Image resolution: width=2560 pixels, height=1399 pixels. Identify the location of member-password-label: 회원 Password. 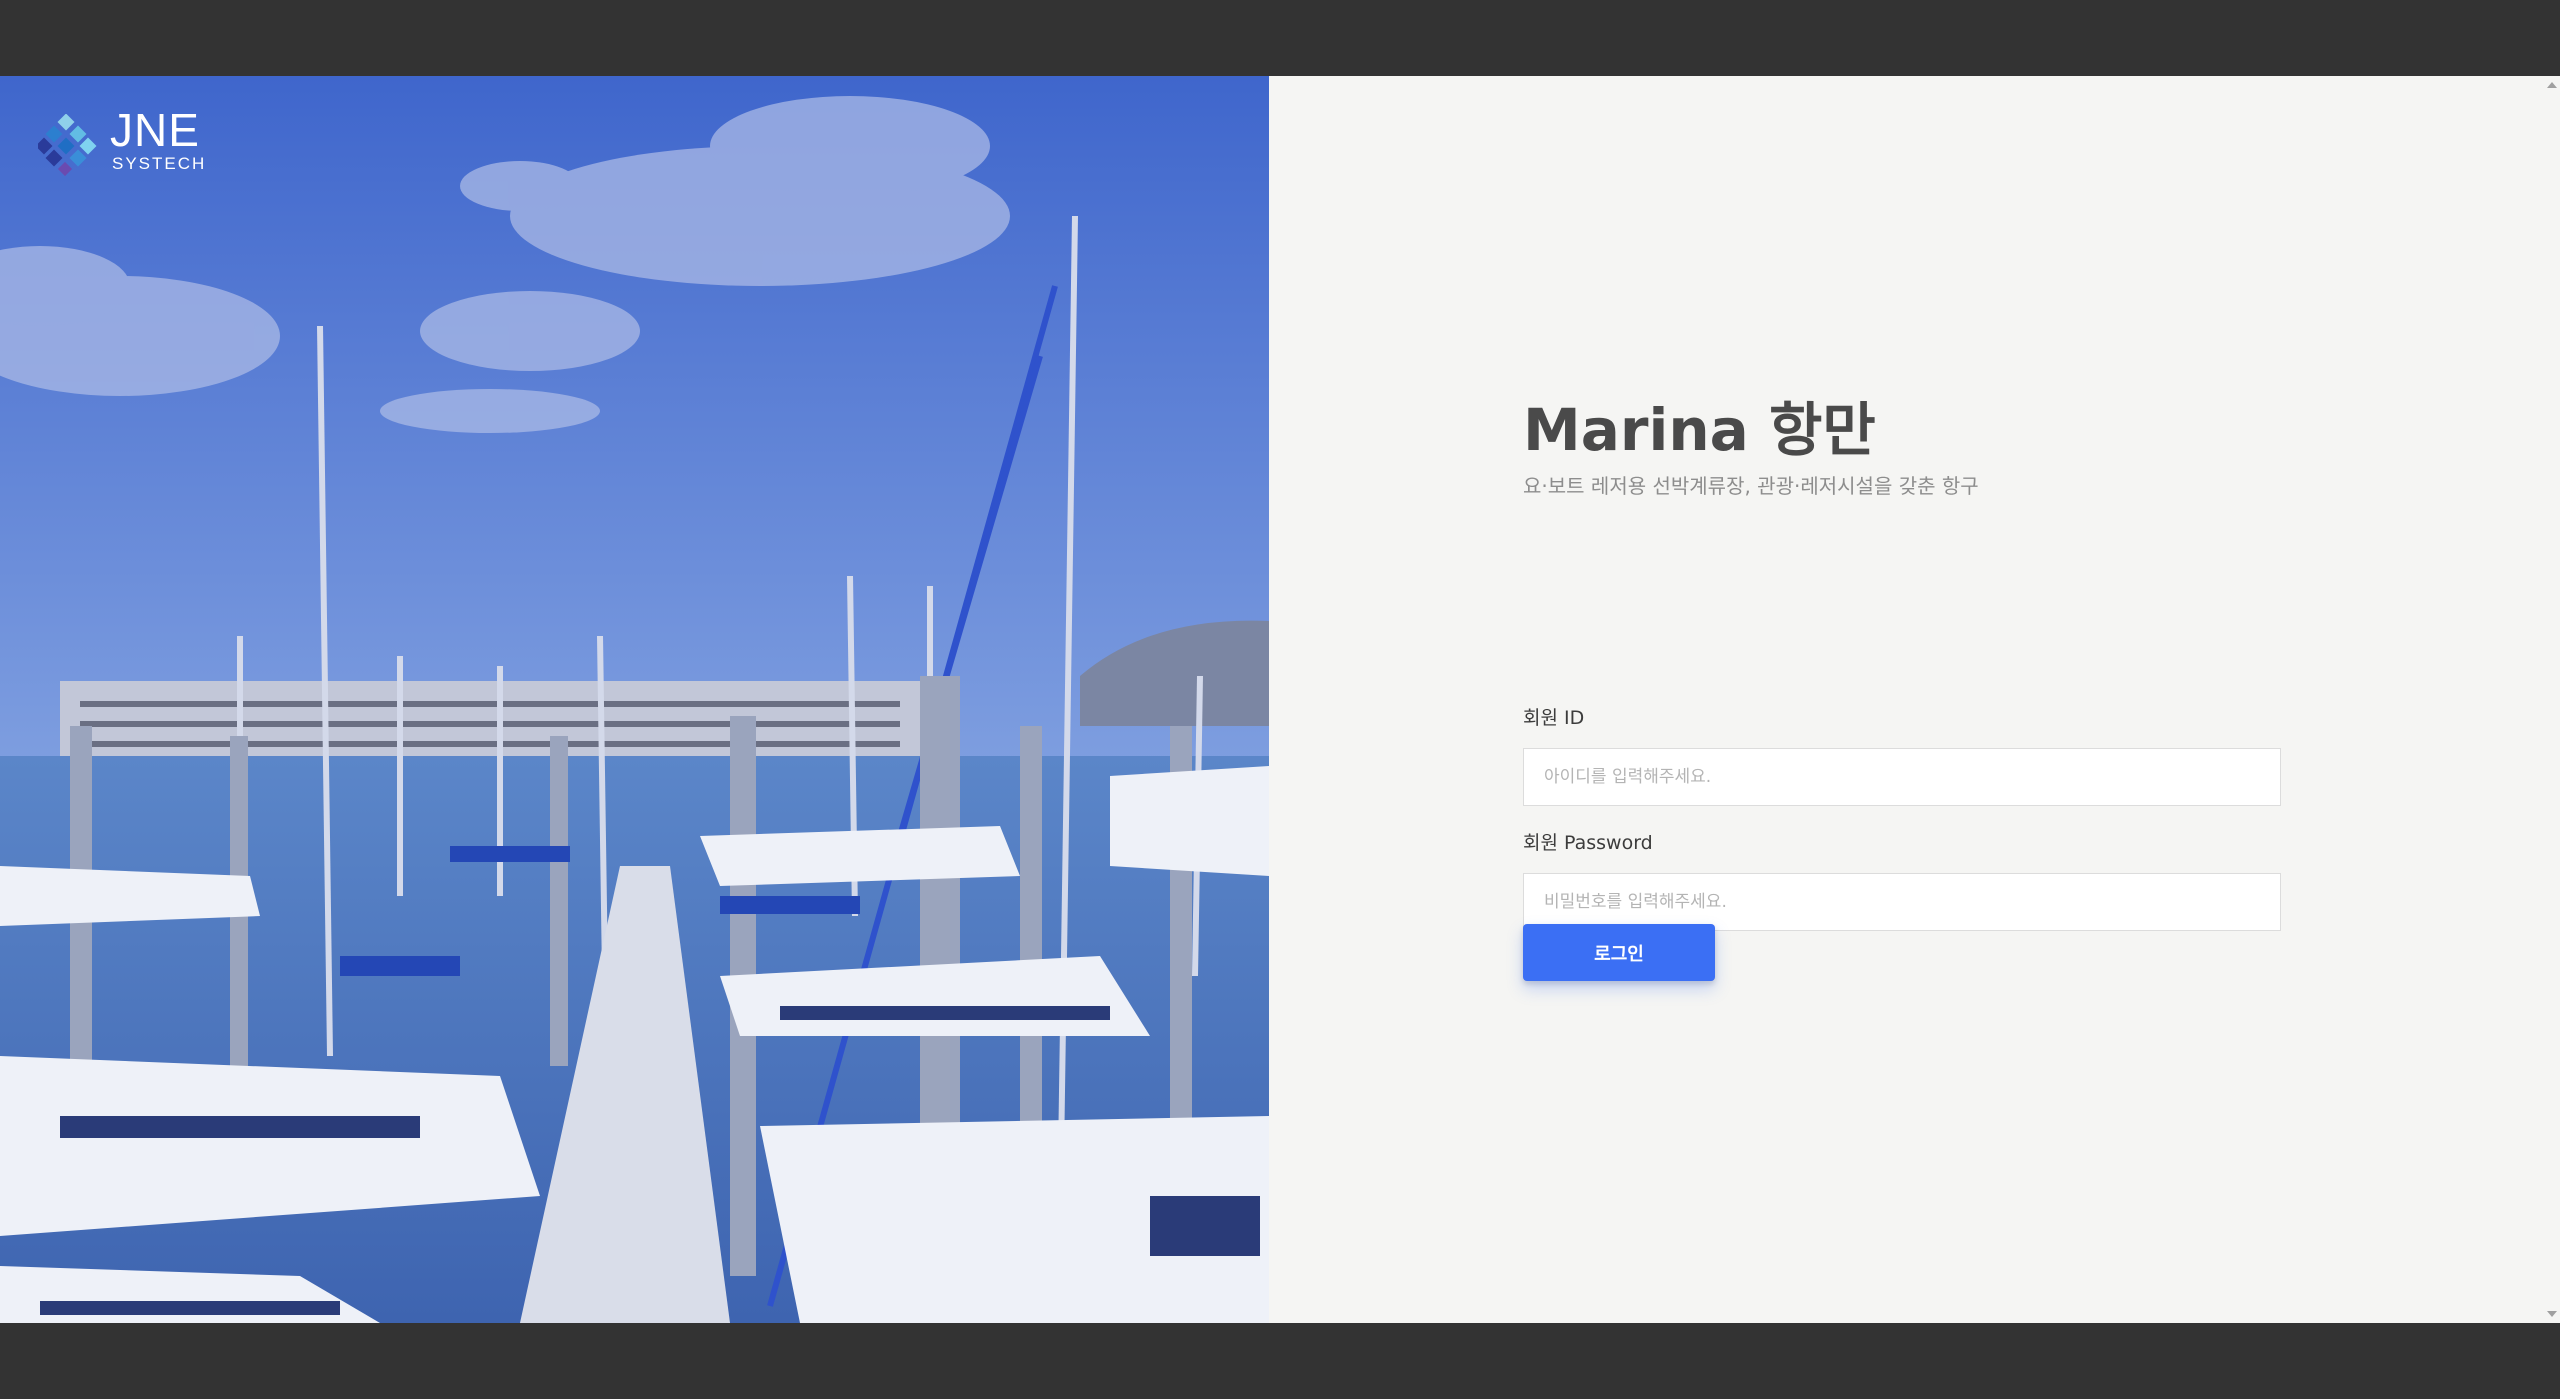
(1588, 843).